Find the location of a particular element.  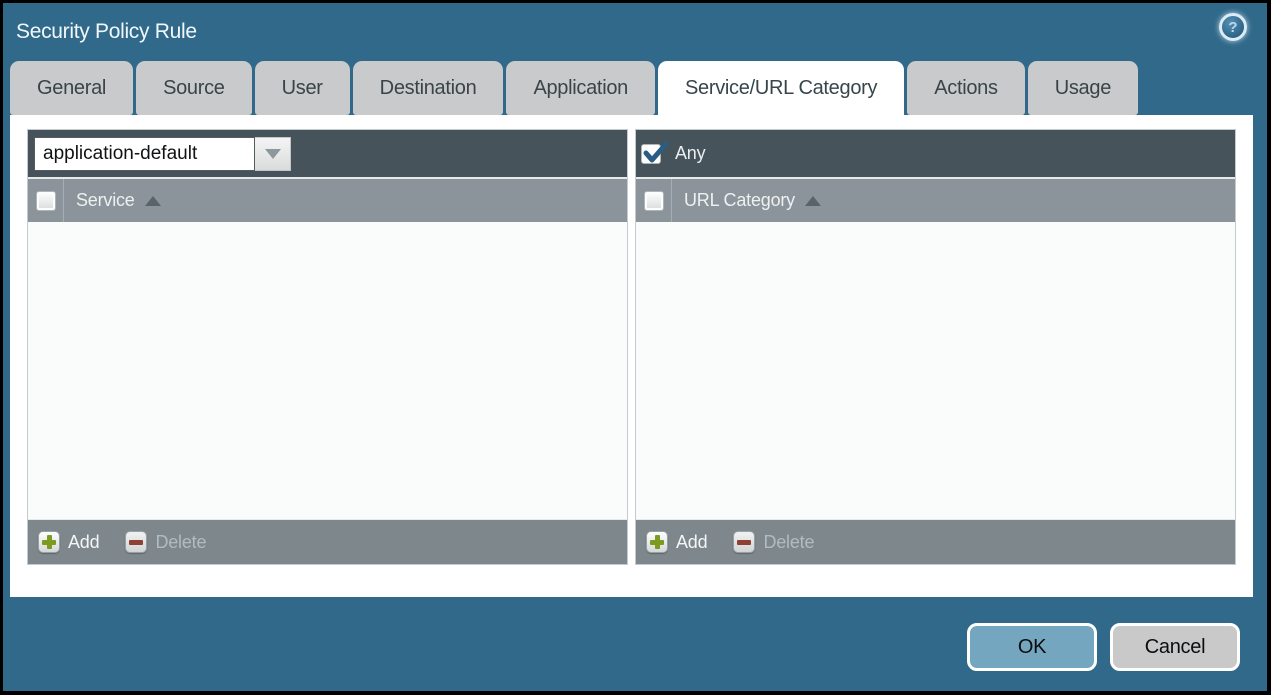

service-delete-button: Delete is located at coordinates (165, 542).